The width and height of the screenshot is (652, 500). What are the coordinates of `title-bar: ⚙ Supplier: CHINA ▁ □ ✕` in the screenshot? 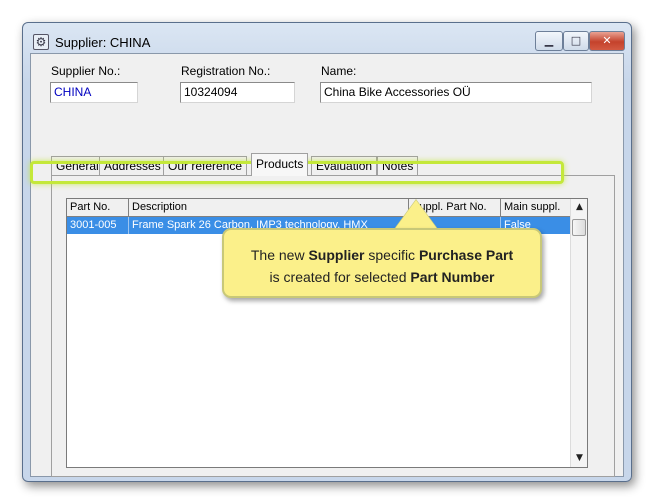 It's located at (327, 38).